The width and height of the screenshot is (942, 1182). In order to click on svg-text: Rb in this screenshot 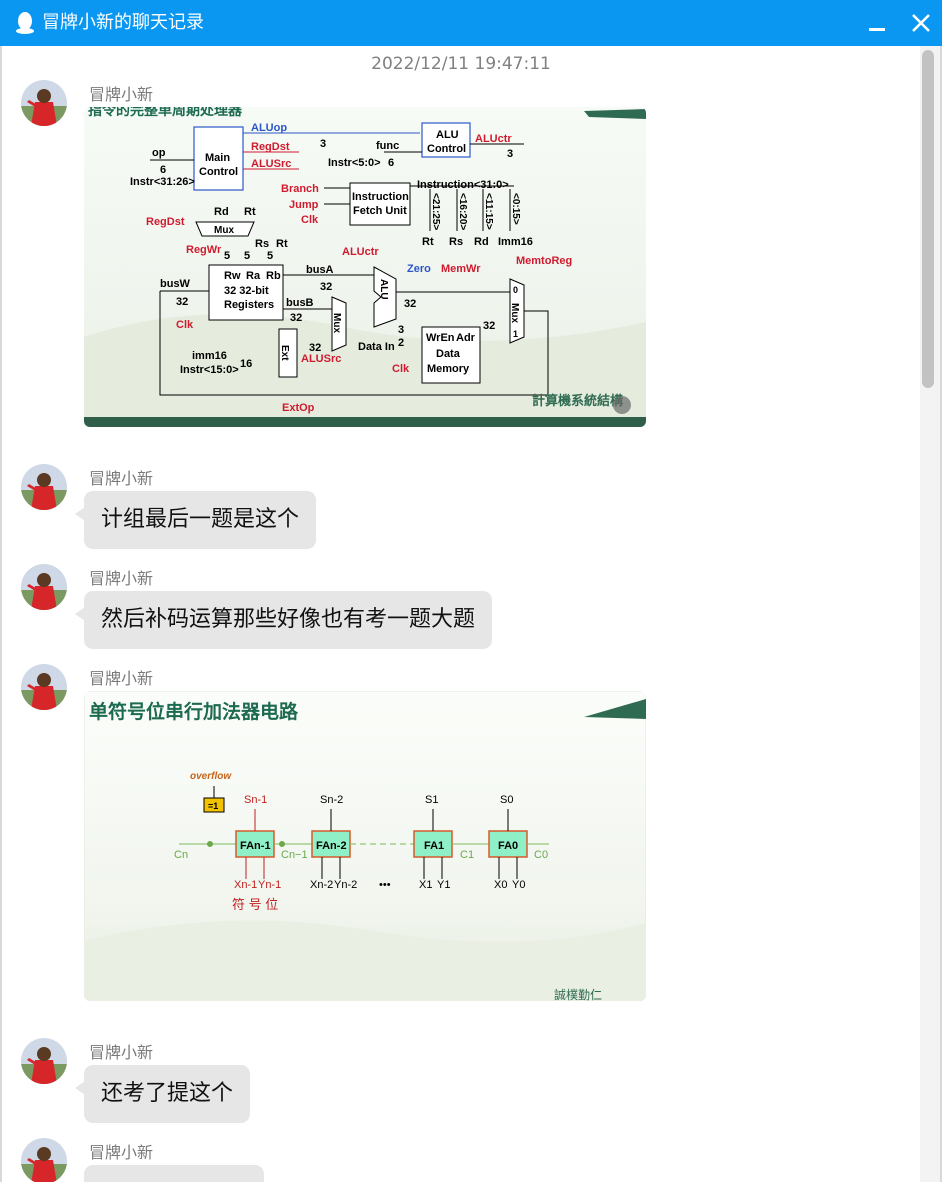, I will do `click(273, 276)`.